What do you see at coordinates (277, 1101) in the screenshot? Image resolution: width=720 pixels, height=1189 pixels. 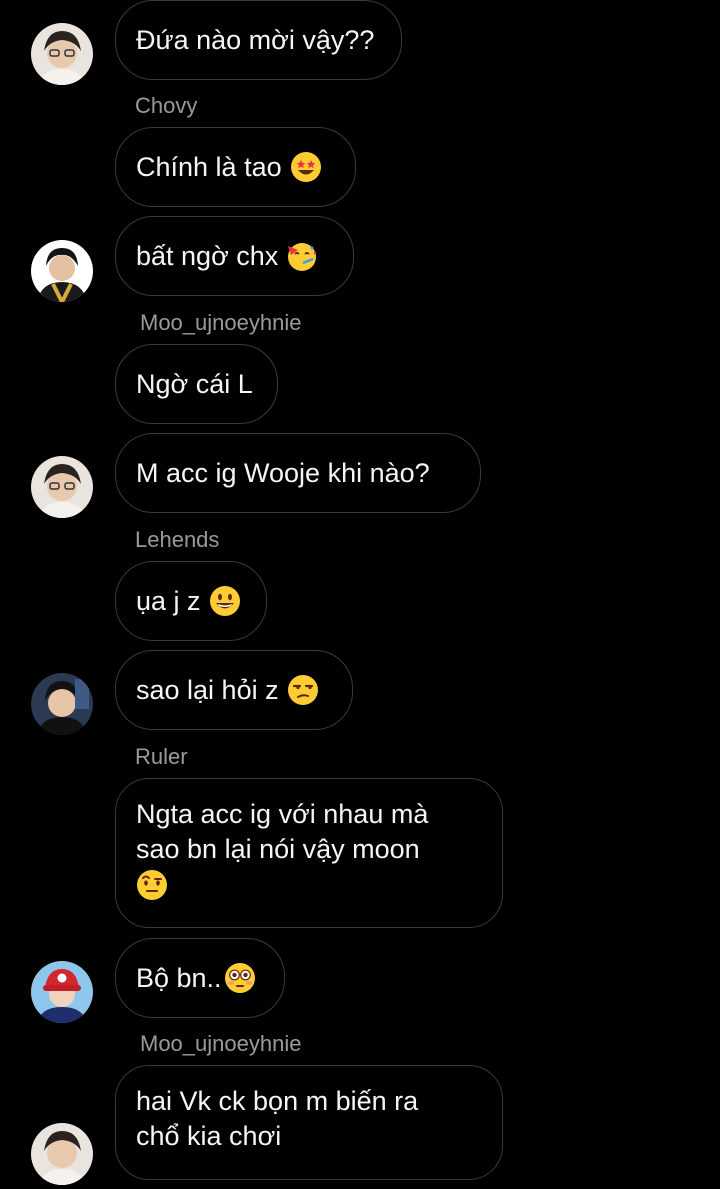 I see `message-text-line: hai Vk ck bọn m biến ra` at bounding box center [277, 1101].